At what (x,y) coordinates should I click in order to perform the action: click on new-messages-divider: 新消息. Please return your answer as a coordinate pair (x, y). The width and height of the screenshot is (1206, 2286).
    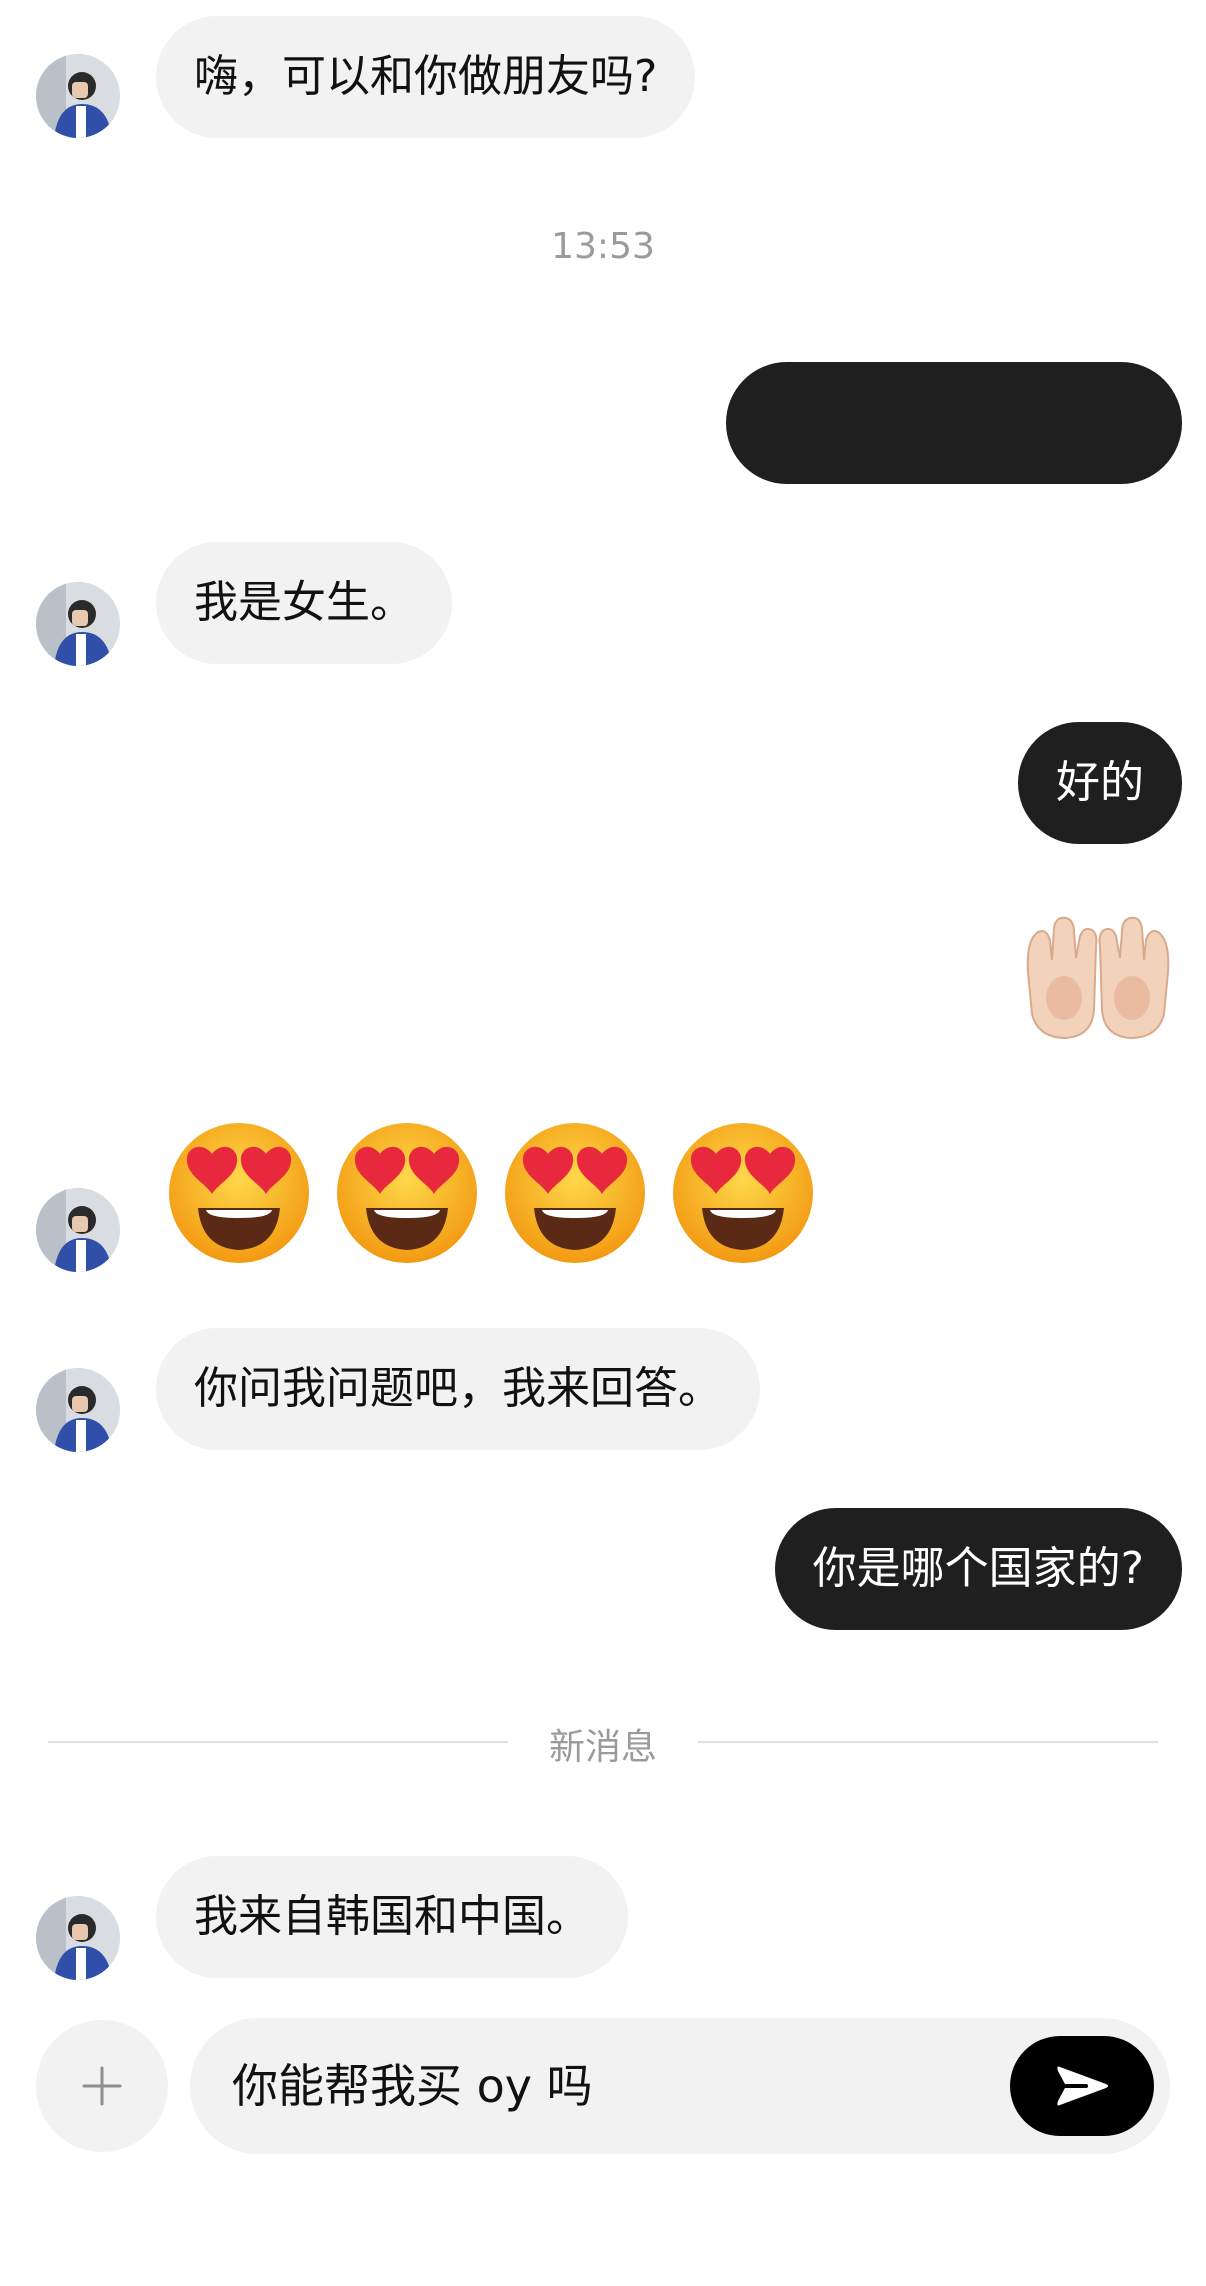
    Looking at the image, I should click on (602, 1747).